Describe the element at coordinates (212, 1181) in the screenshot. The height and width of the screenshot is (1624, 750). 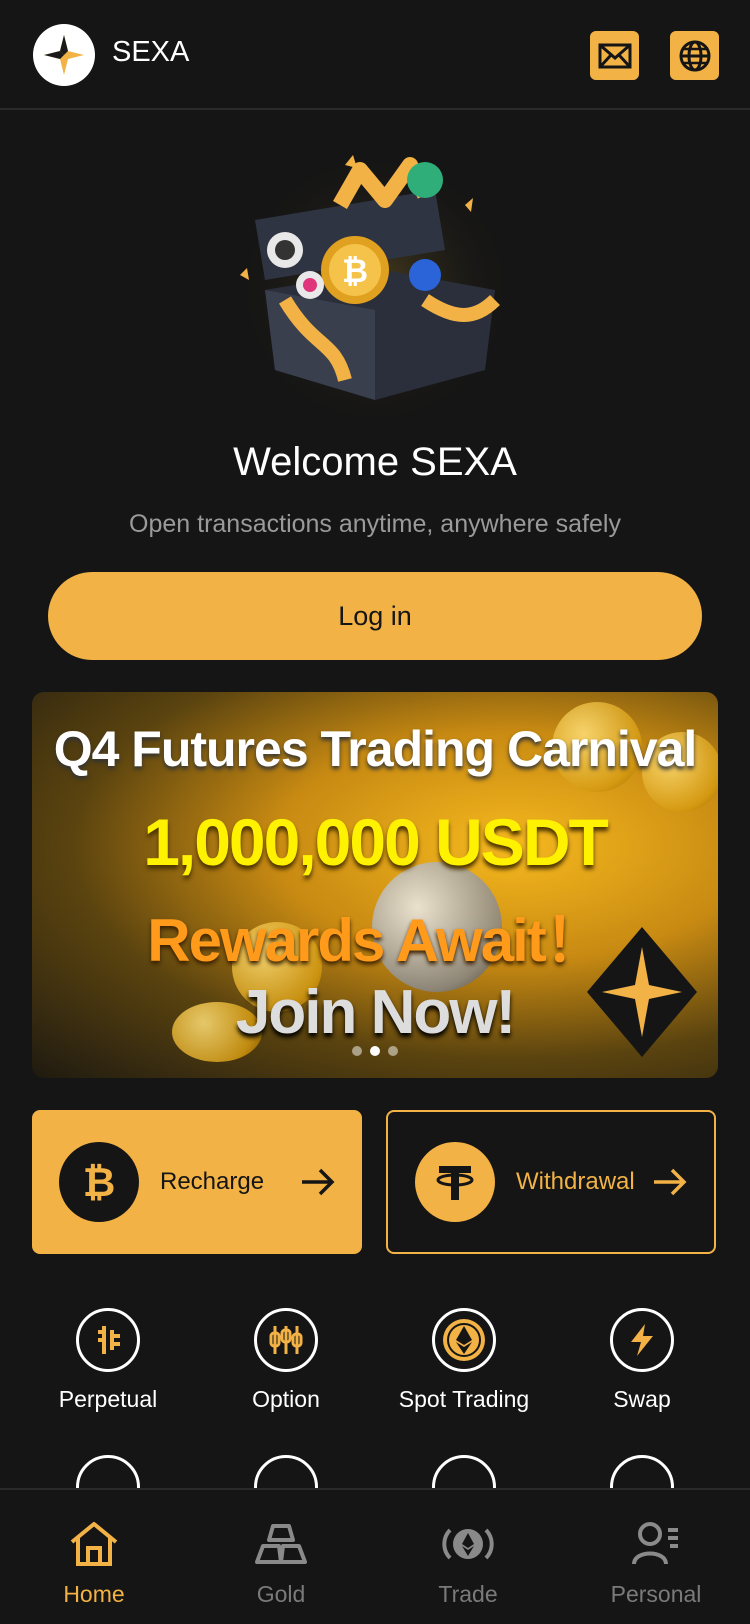
I see `recharge-label: Recharge` at that location.